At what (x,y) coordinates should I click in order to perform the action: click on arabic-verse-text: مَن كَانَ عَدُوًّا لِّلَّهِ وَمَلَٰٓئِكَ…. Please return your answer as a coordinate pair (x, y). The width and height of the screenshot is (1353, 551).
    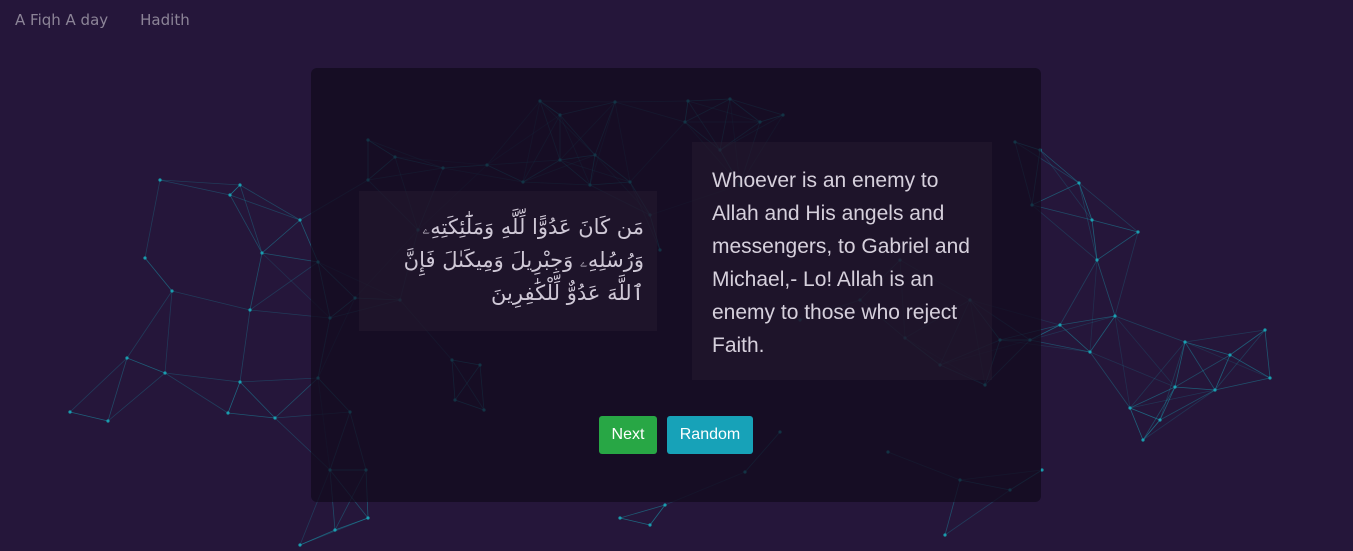
    Looking at the image, I should click on (523, 260).